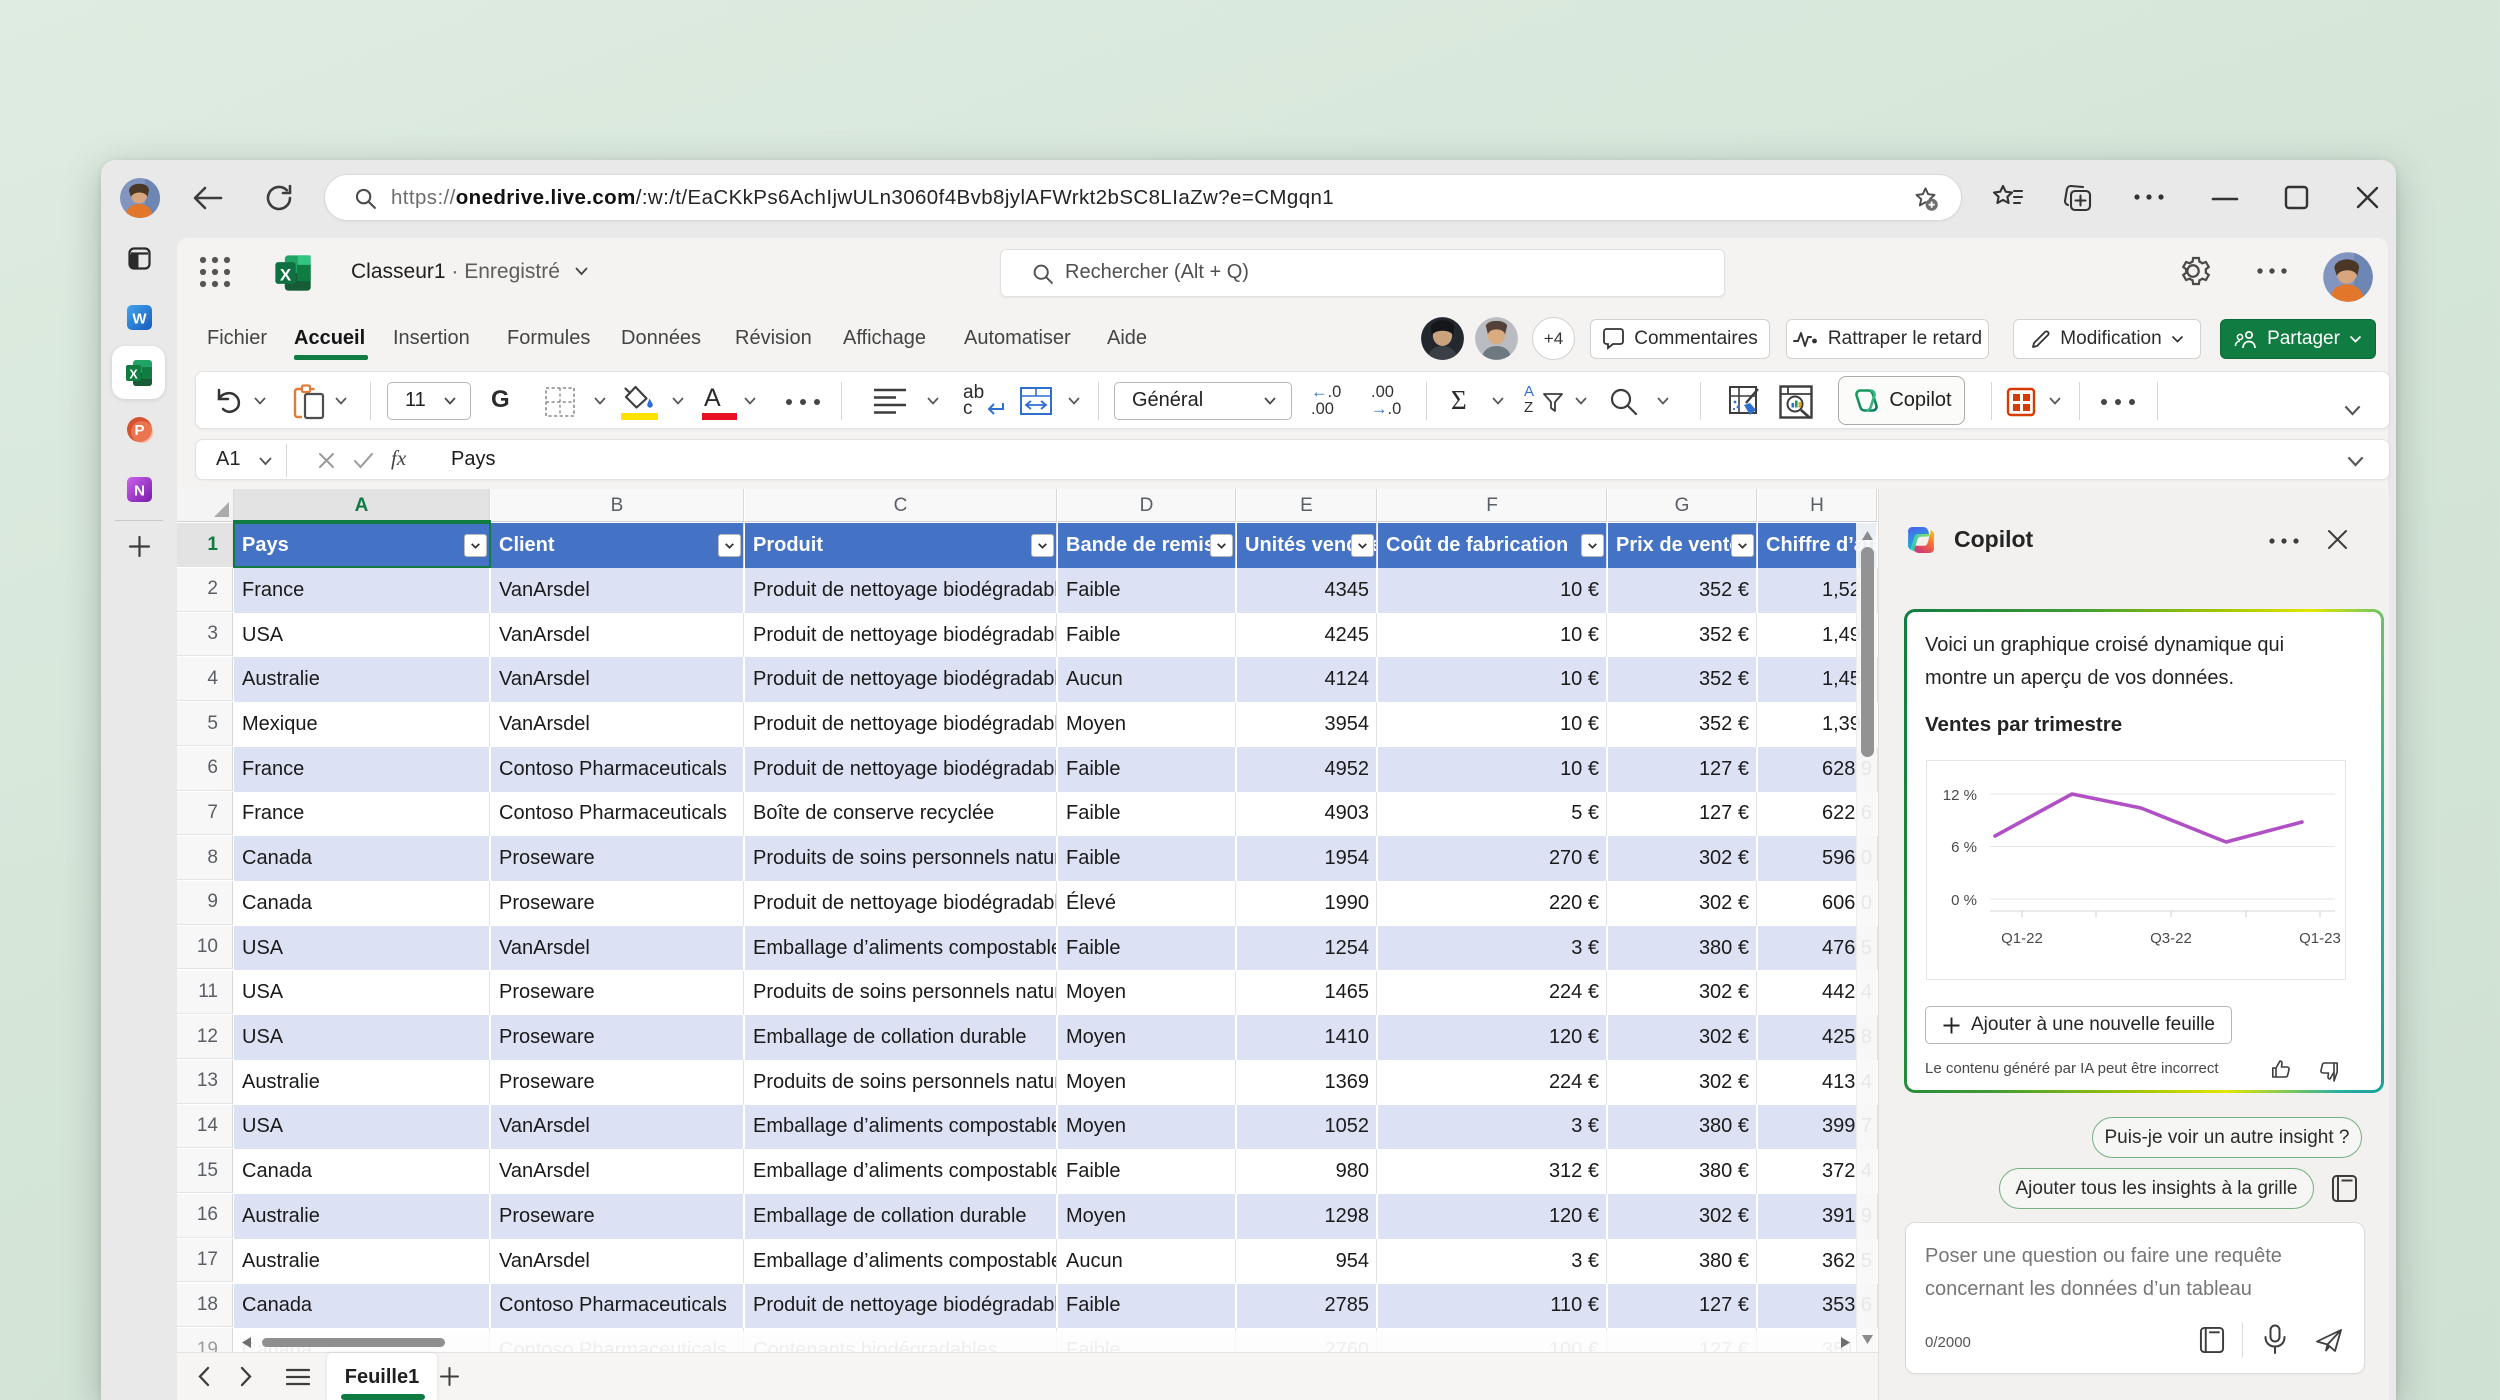  What do you see at coordinates (139, 491) in the screenshot?
I see `svg-text: N` at bounding box center [139, 491].